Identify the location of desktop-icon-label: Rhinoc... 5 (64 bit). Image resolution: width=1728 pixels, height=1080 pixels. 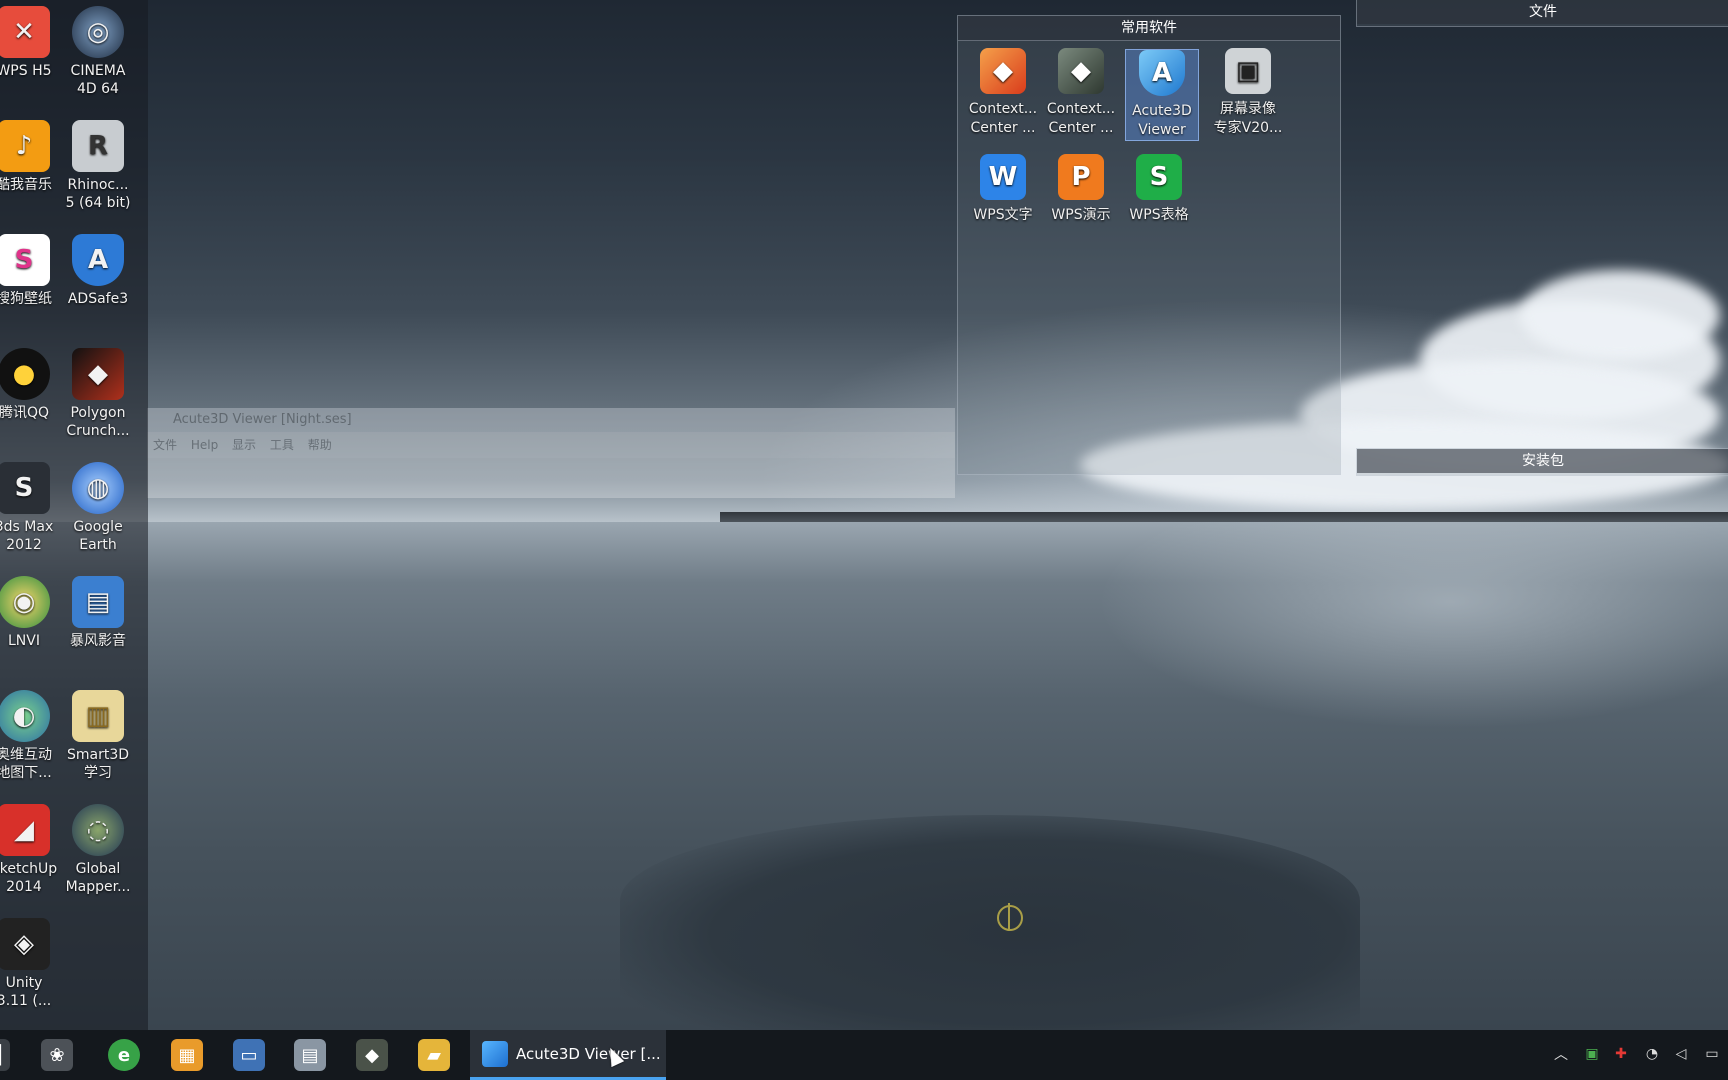
(98, 194).